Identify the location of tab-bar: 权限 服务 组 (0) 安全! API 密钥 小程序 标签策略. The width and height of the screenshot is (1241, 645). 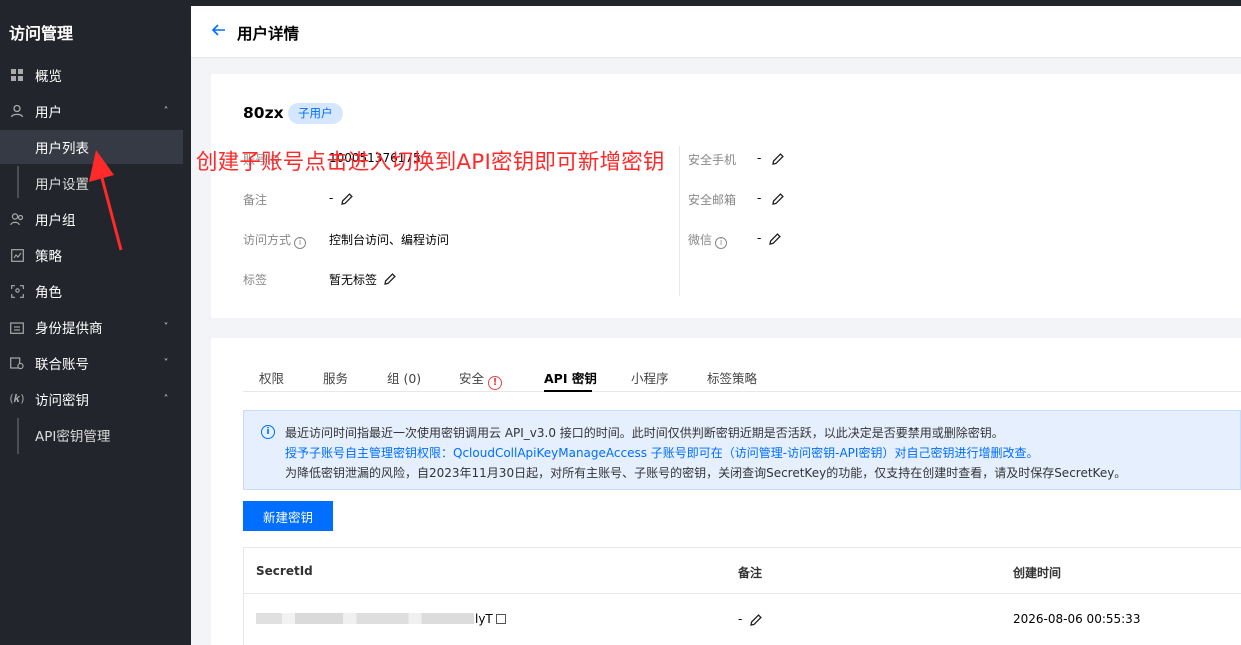
(742, 378).